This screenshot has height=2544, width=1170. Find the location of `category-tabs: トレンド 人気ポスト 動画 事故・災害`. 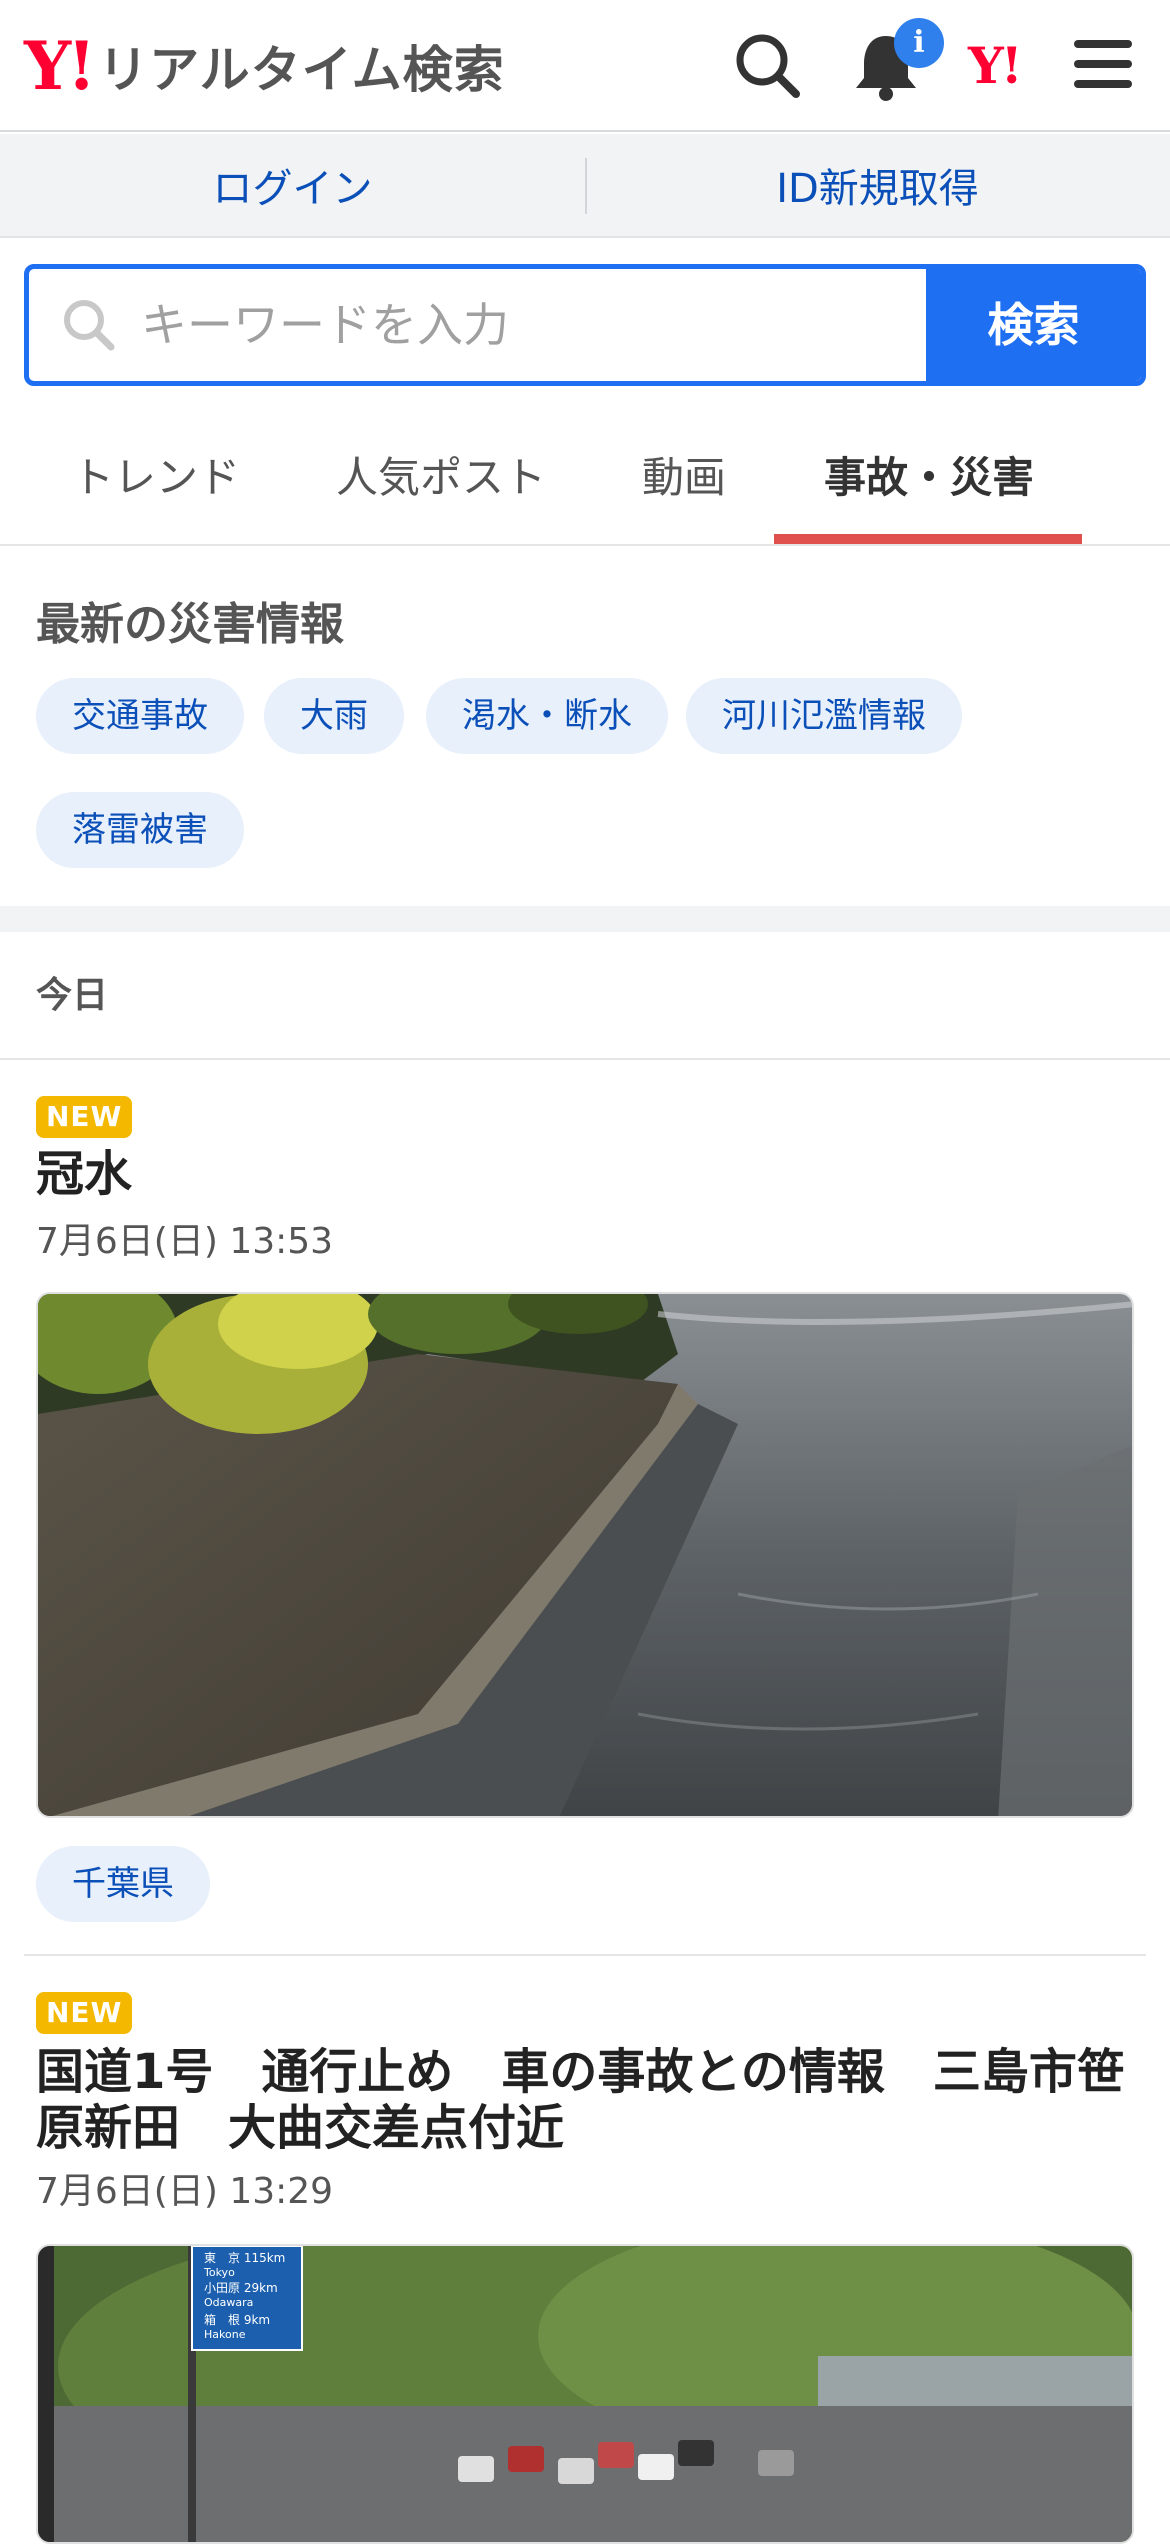

category-tabs: トレンド 人気ポスト 動画 事故・災害 is located at coordinates (585, 475).